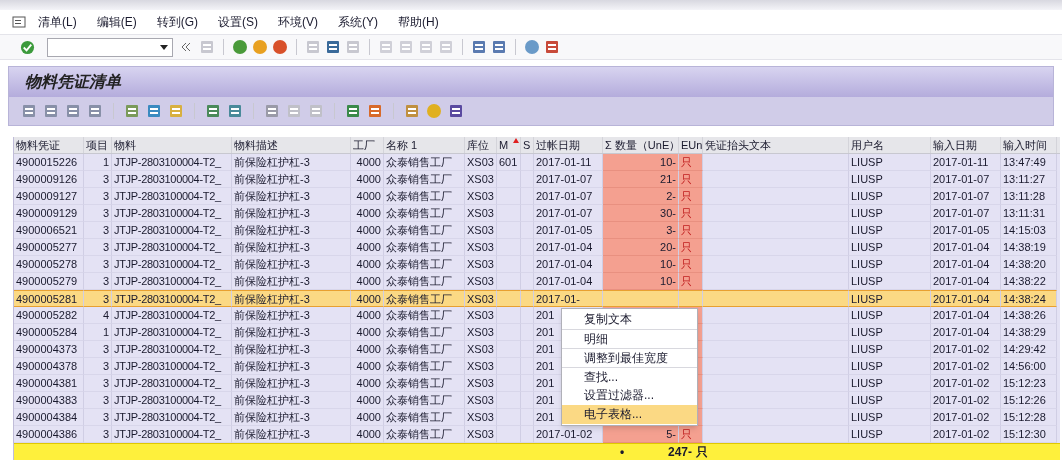 The height and width of the screenshot is (464, 1062). I want to click on check-icon, so click(27, 47).